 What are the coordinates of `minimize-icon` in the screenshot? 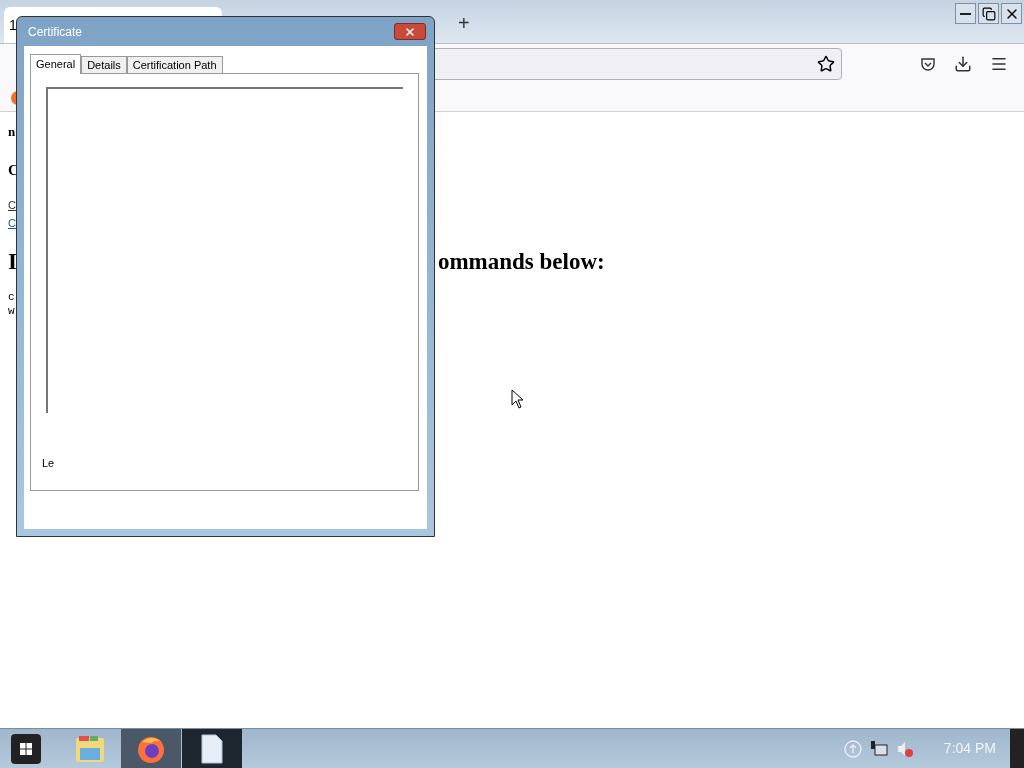 It's located at (965, 13).